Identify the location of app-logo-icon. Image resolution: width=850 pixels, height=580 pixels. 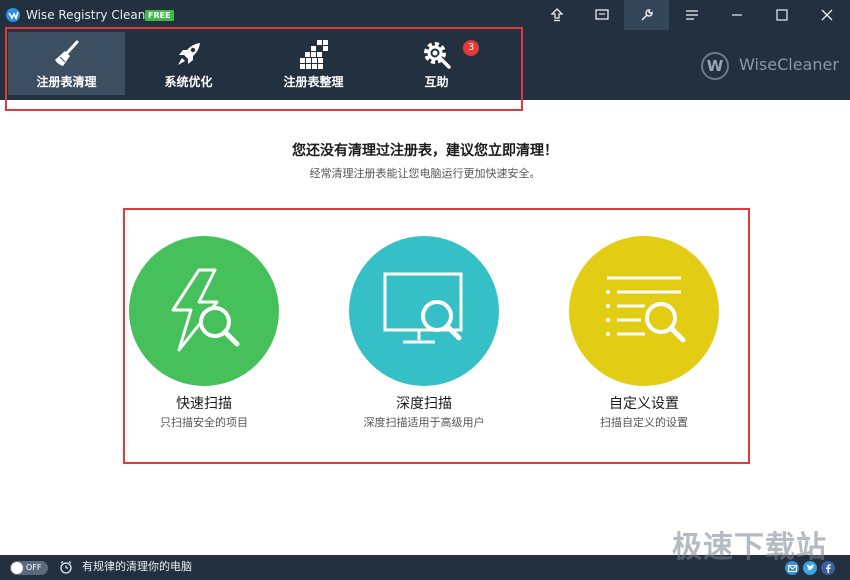
(13, 15).